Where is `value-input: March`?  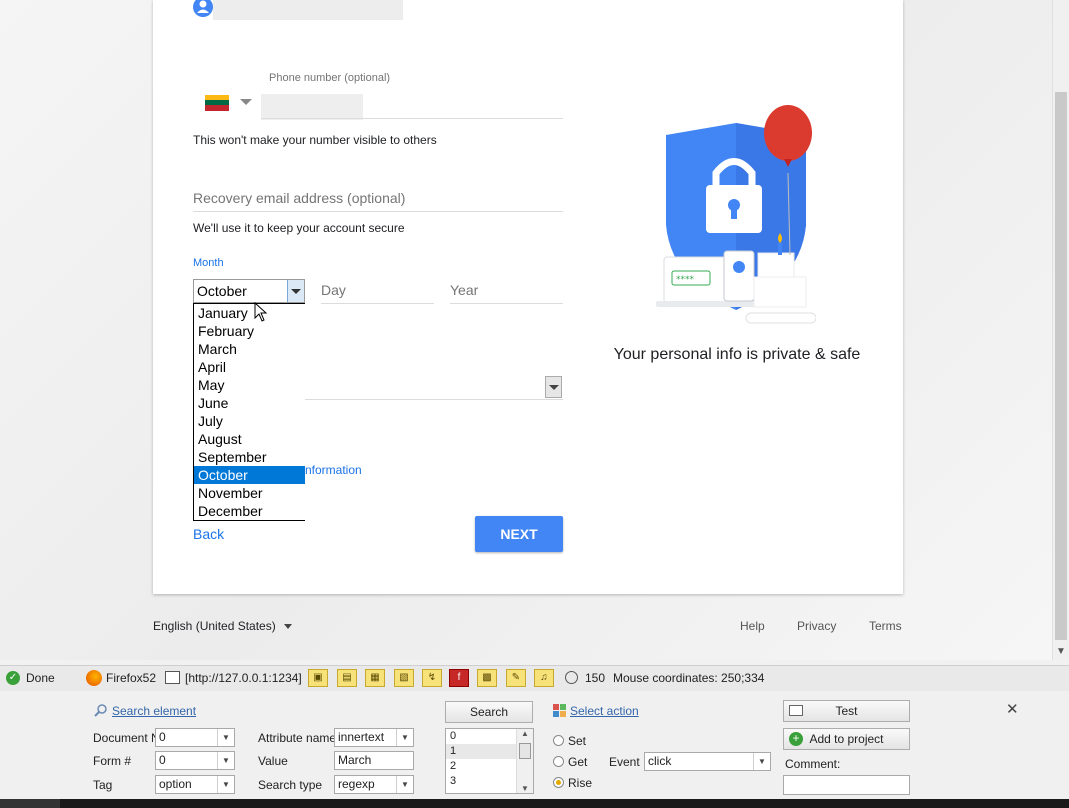
value-input: March is located at coordinates (374, 760).